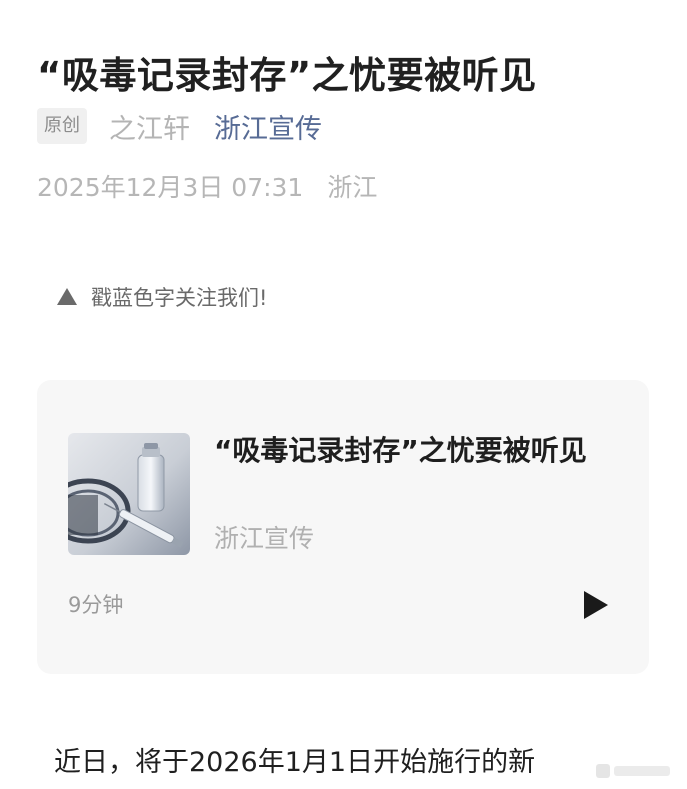 The height and width of the screenshot is (789, 687). I want to click on audio-source: 浙江宣传, so click(264, 538).